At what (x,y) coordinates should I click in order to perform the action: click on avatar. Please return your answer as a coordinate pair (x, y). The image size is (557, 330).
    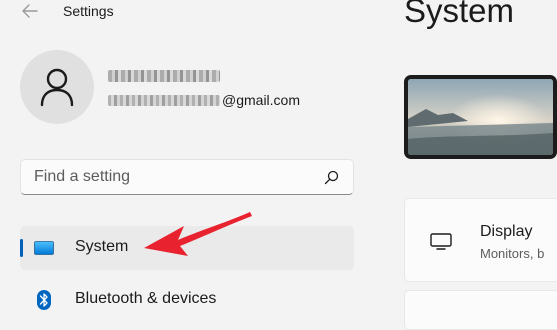
    Looking at the image, I should click on (57, 87).